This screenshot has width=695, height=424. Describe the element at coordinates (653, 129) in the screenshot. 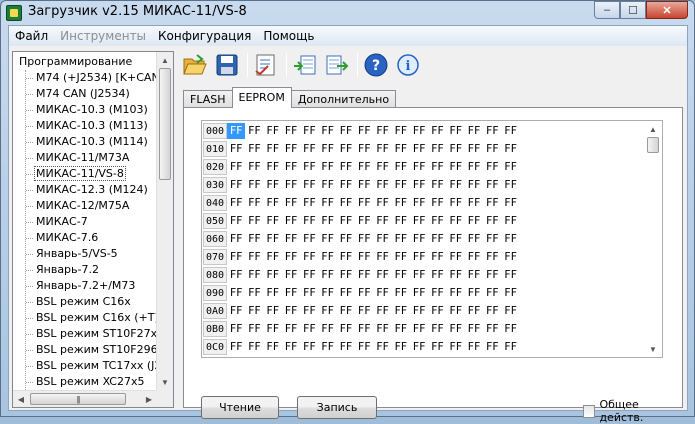

I see `scroll-up-arrow-icon: ▲` at that location.